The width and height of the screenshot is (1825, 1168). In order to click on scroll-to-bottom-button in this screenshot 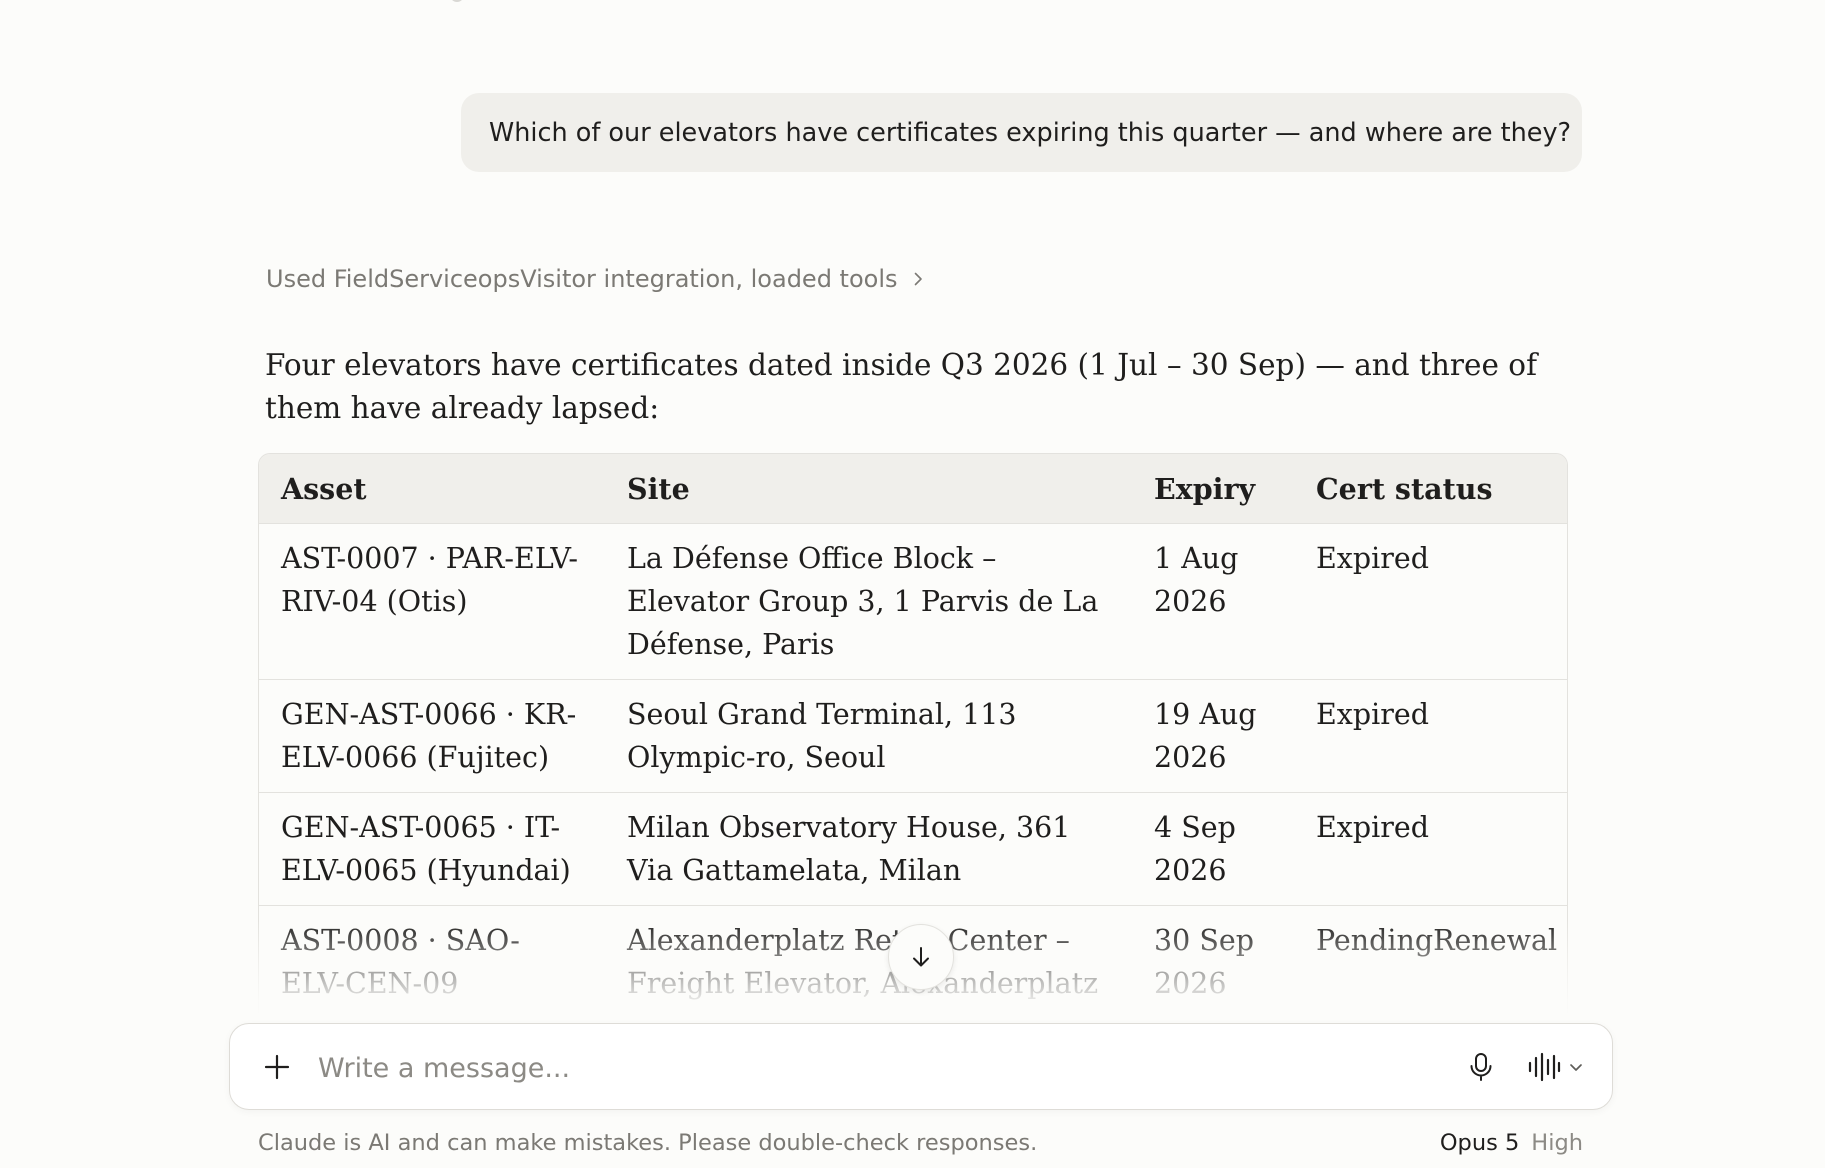, I will do `click(921, 957)`.